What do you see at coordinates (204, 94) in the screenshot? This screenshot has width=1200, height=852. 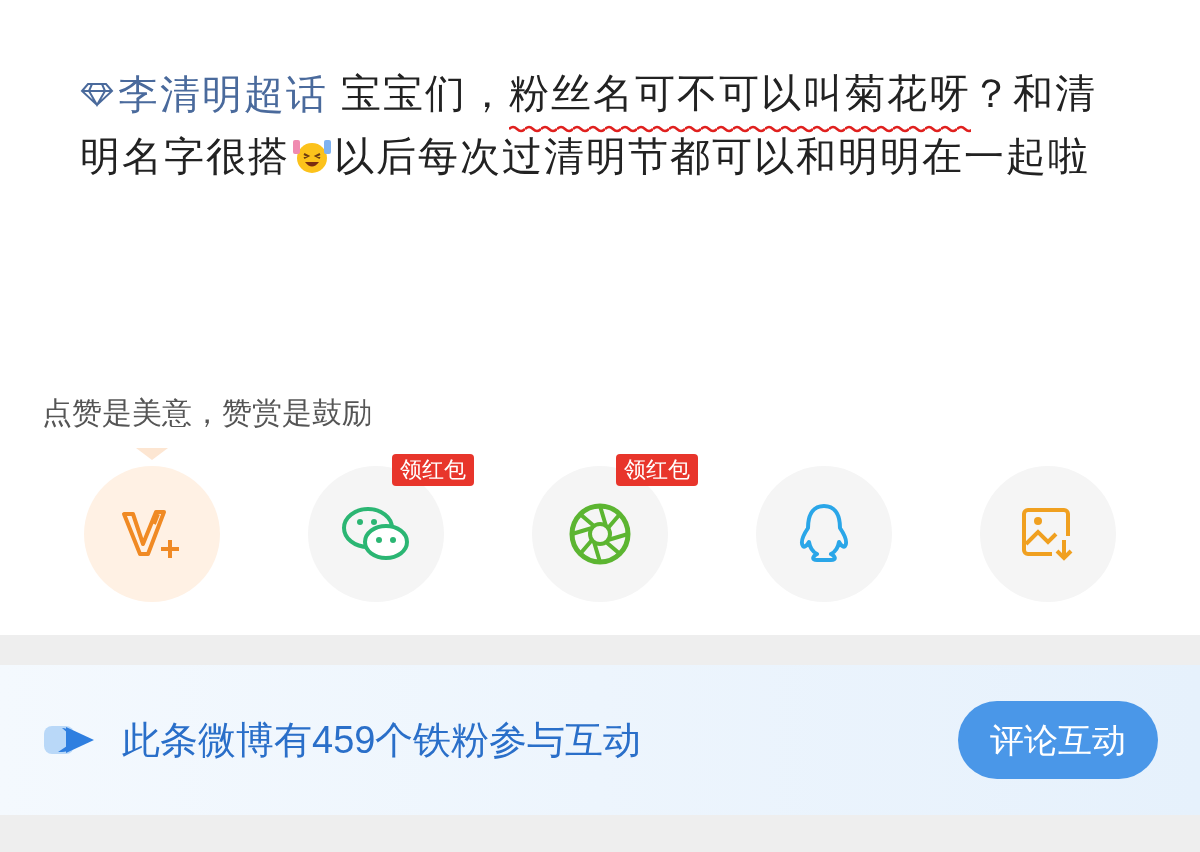 I see `super-topic-link: 李清明超话` at bounding box center [204, 94].